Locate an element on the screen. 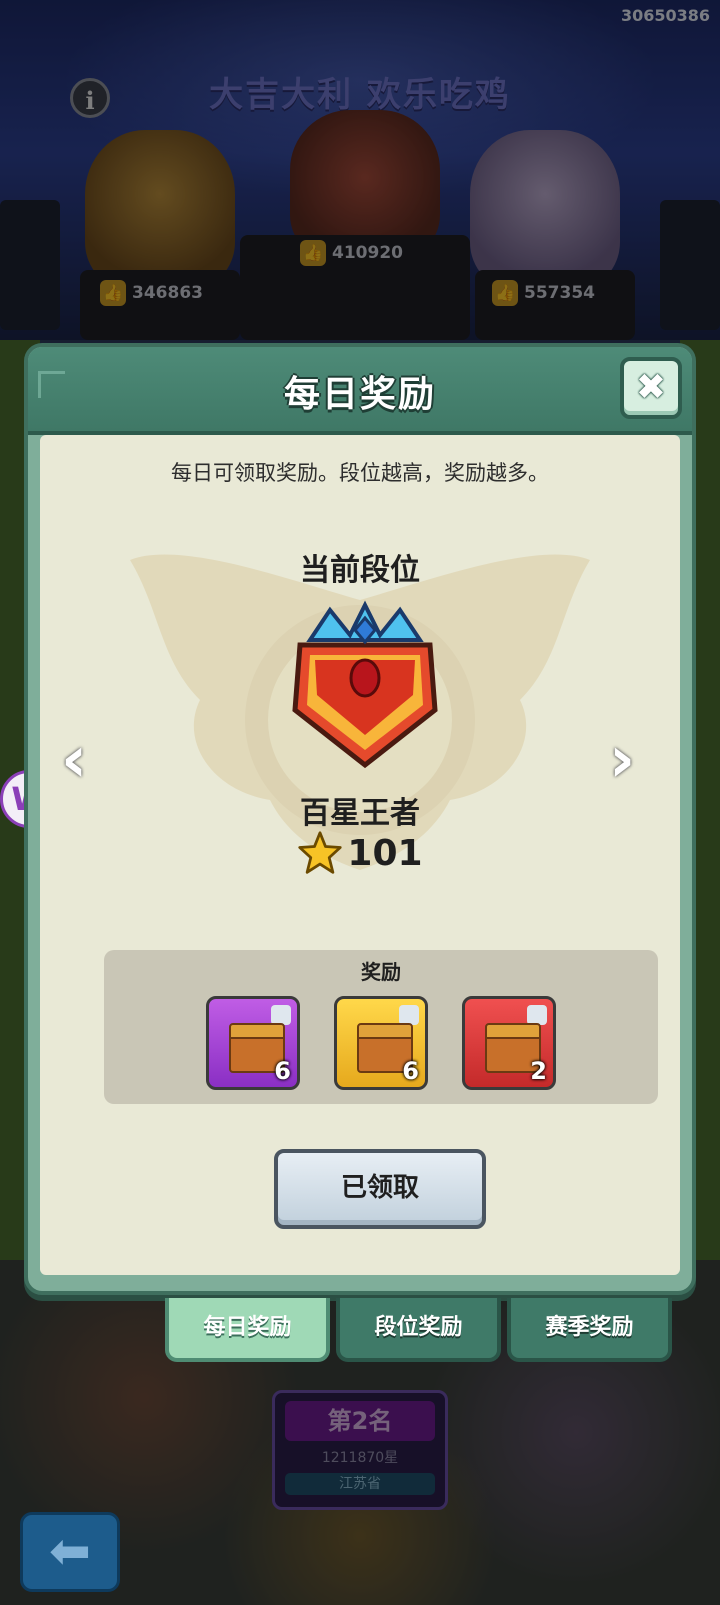  rank-star-count: 101 is located at coordinates (360, 853).